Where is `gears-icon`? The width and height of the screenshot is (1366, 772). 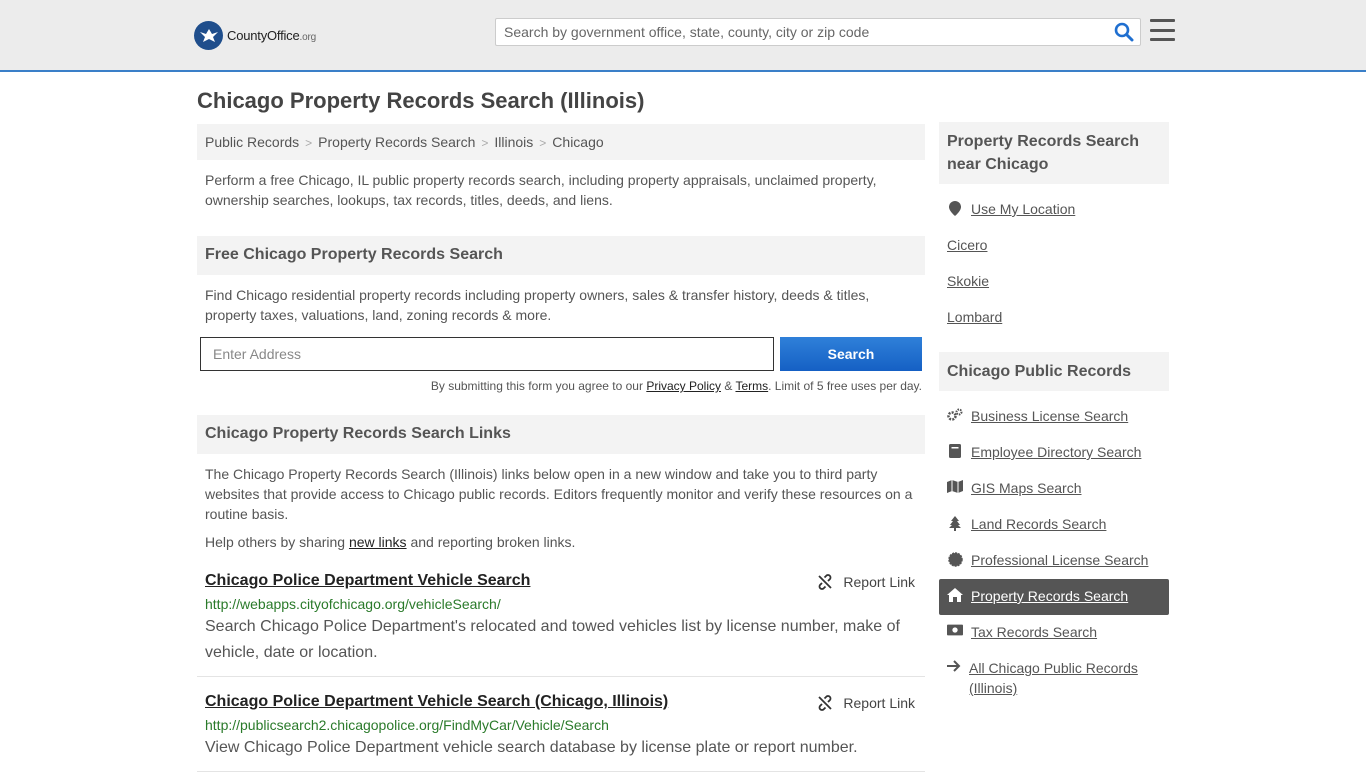
gears-icon is located at coordinates (955, 415).